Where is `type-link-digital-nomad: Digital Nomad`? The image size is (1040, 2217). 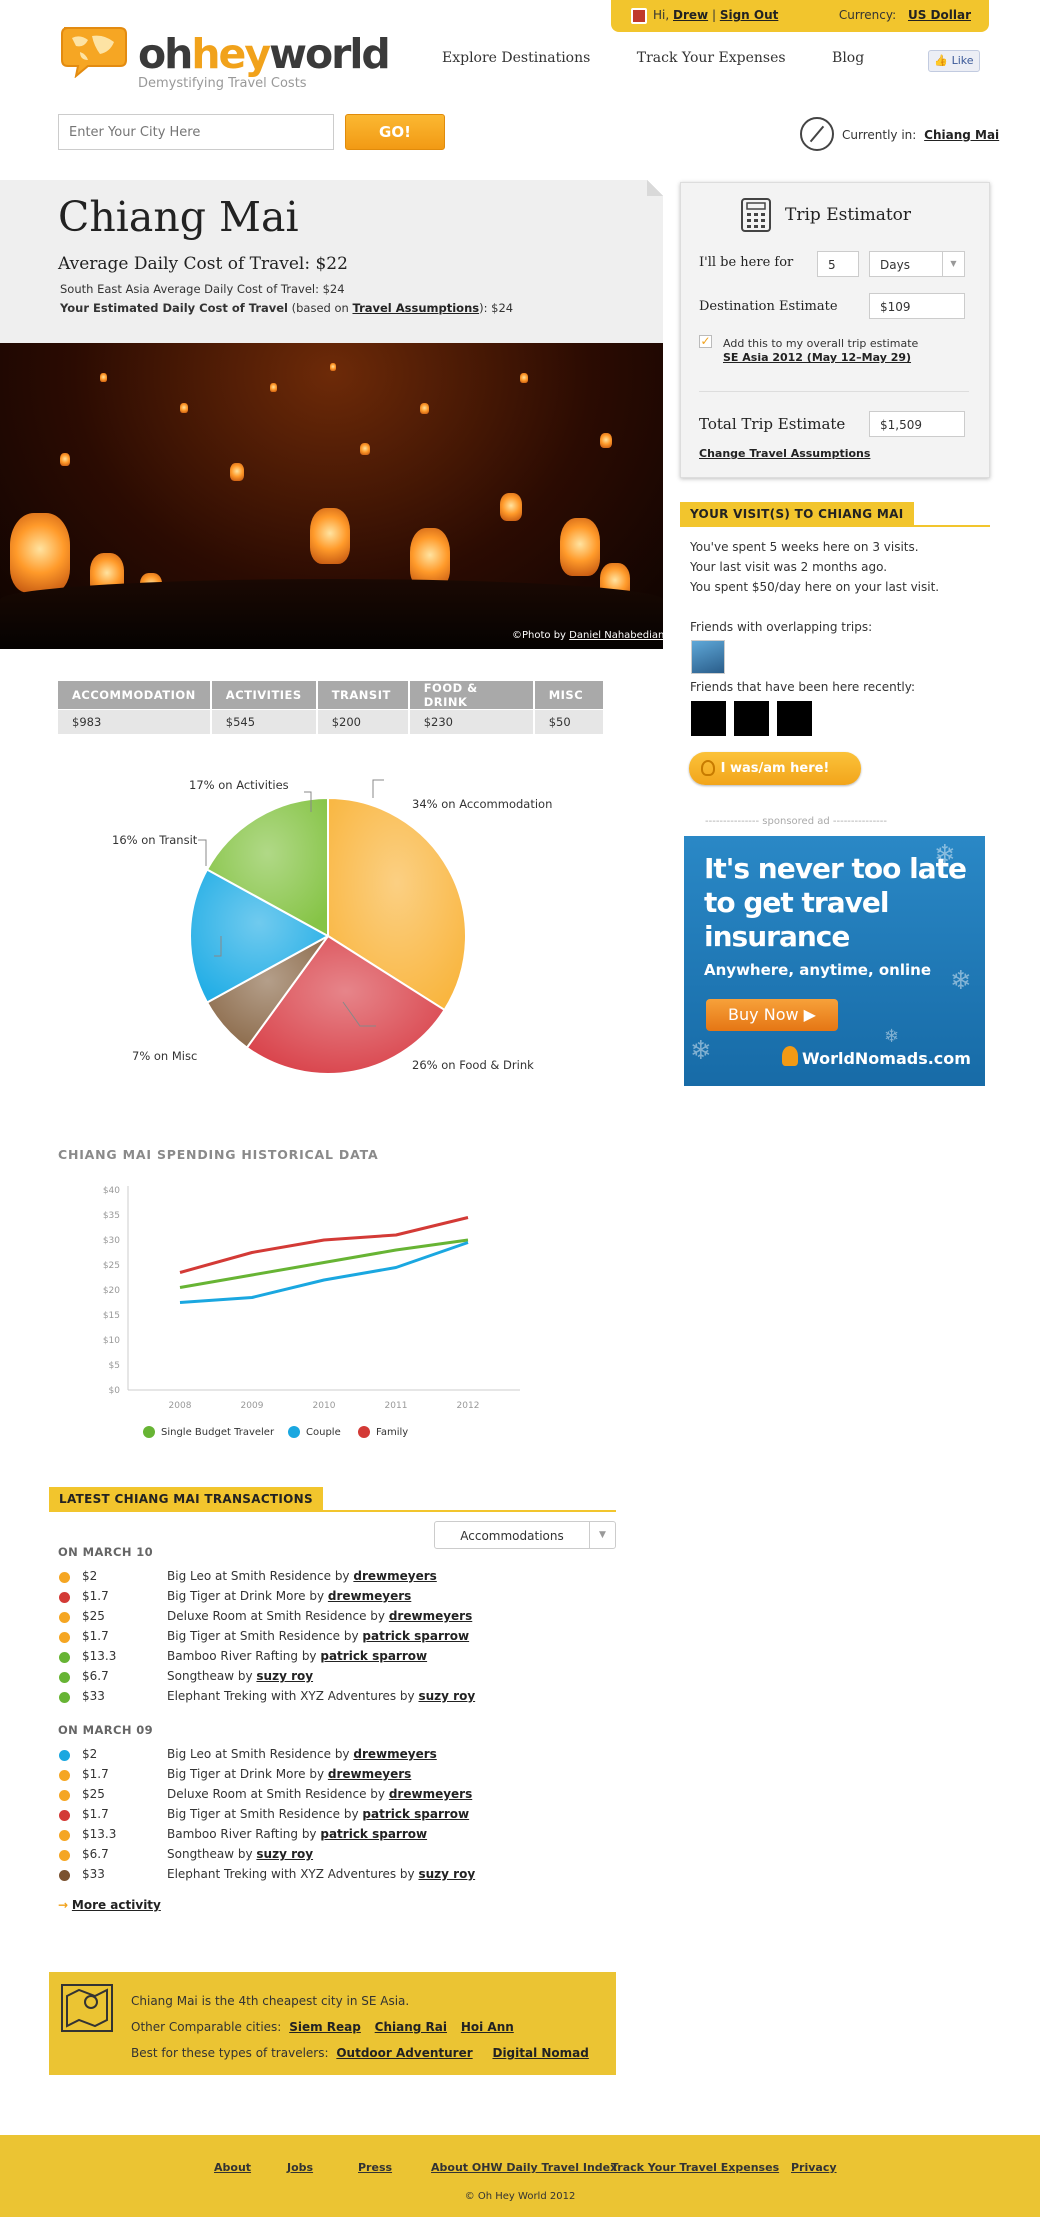
type-link-digital-nomad: Digital Nomad is located at coordinates (540, 2053).